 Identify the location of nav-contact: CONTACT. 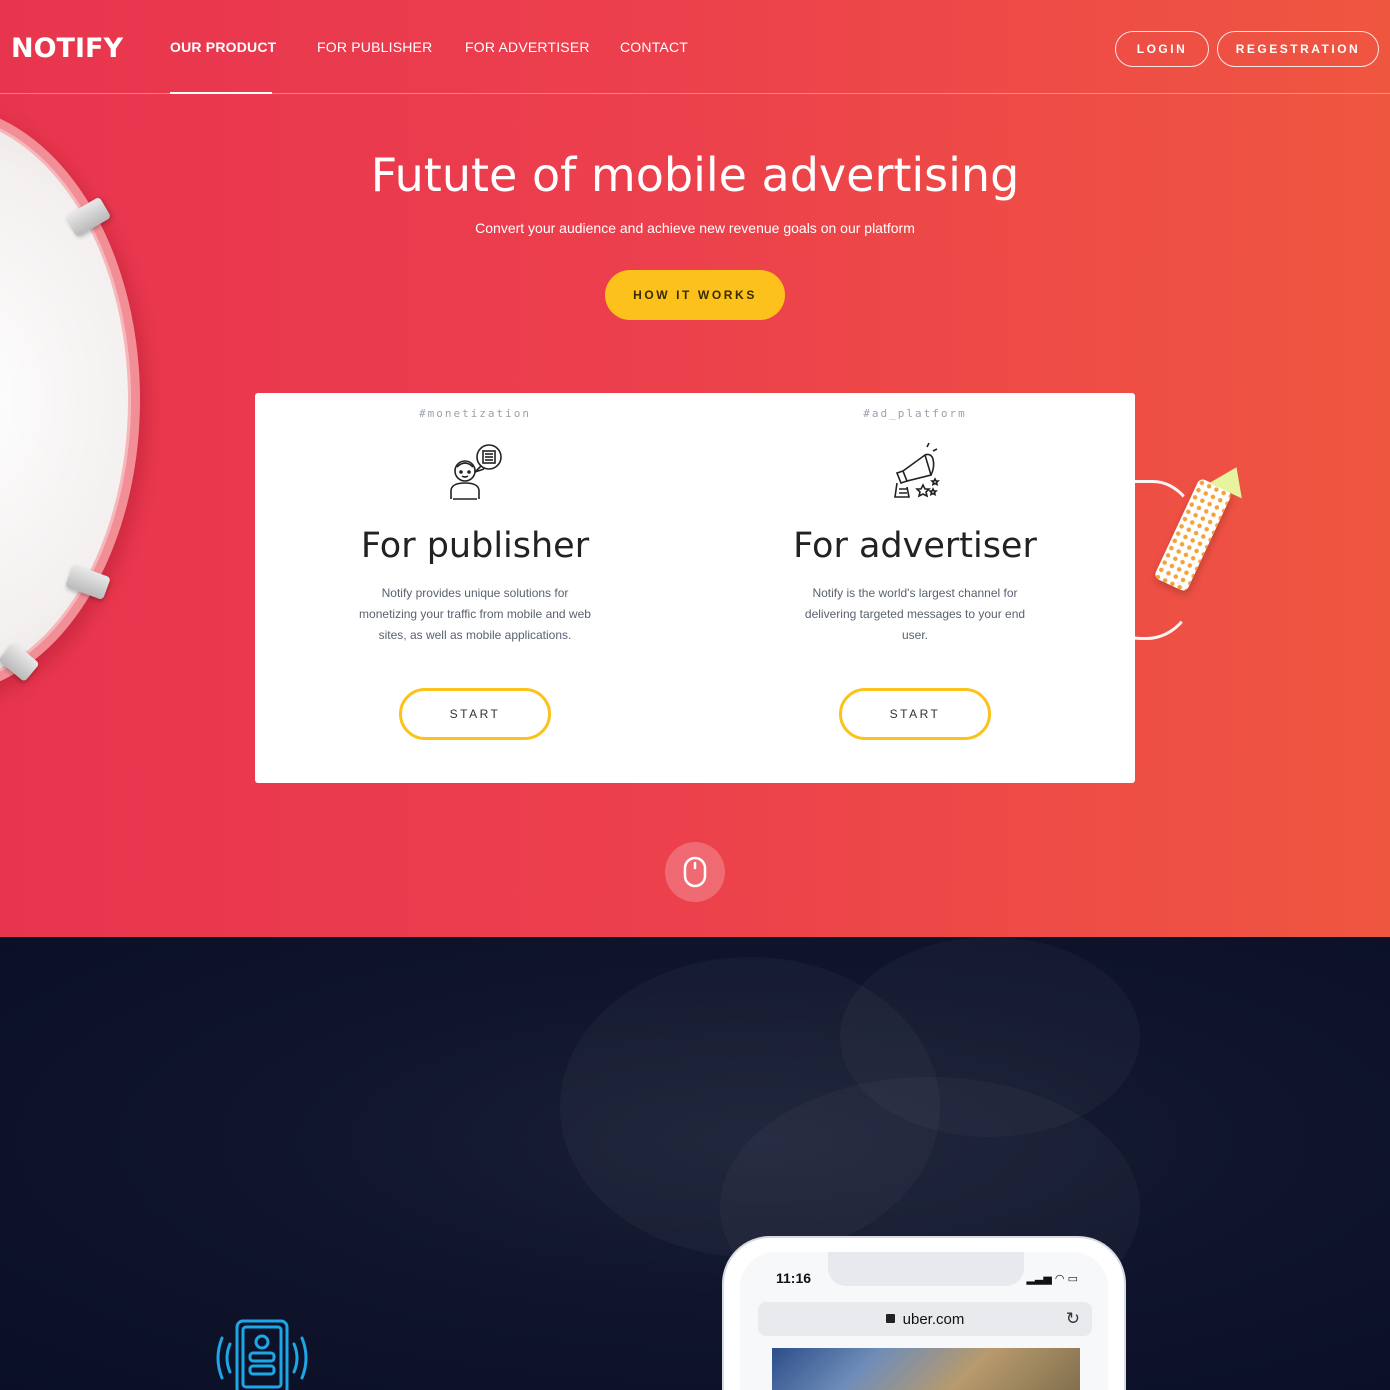
(654, 47).